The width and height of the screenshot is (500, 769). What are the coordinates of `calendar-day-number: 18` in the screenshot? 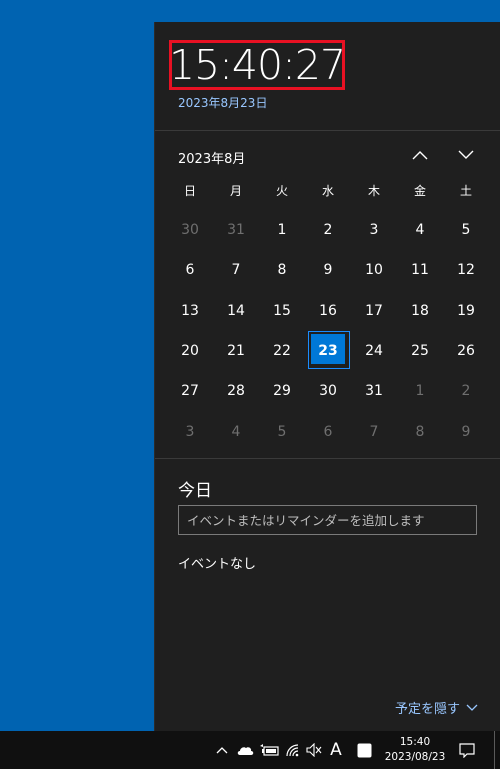 It's located at (420, 310).